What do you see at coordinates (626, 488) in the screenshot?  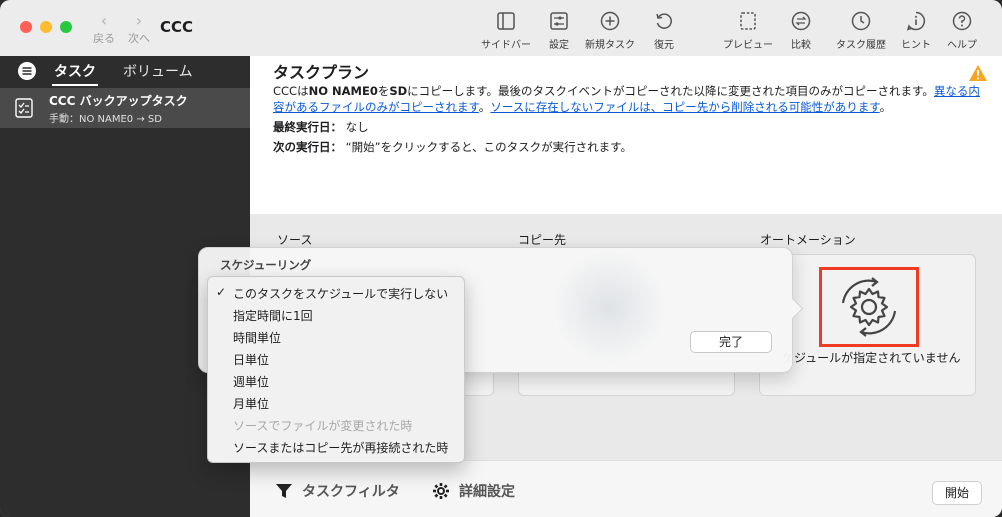 I see `bottom-bar: タスクフィルタ 詳細設定 開始` at bounding box center [626, 488].